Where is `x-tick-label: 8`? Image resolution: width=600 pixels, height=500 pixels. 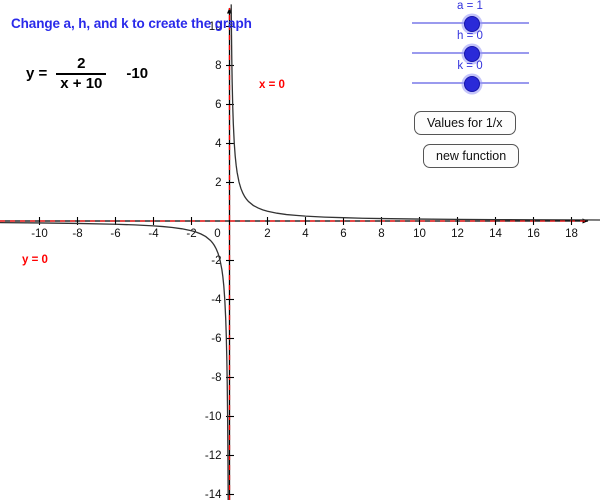 x-tick-label: 8 is located at coordinates (381, 234).